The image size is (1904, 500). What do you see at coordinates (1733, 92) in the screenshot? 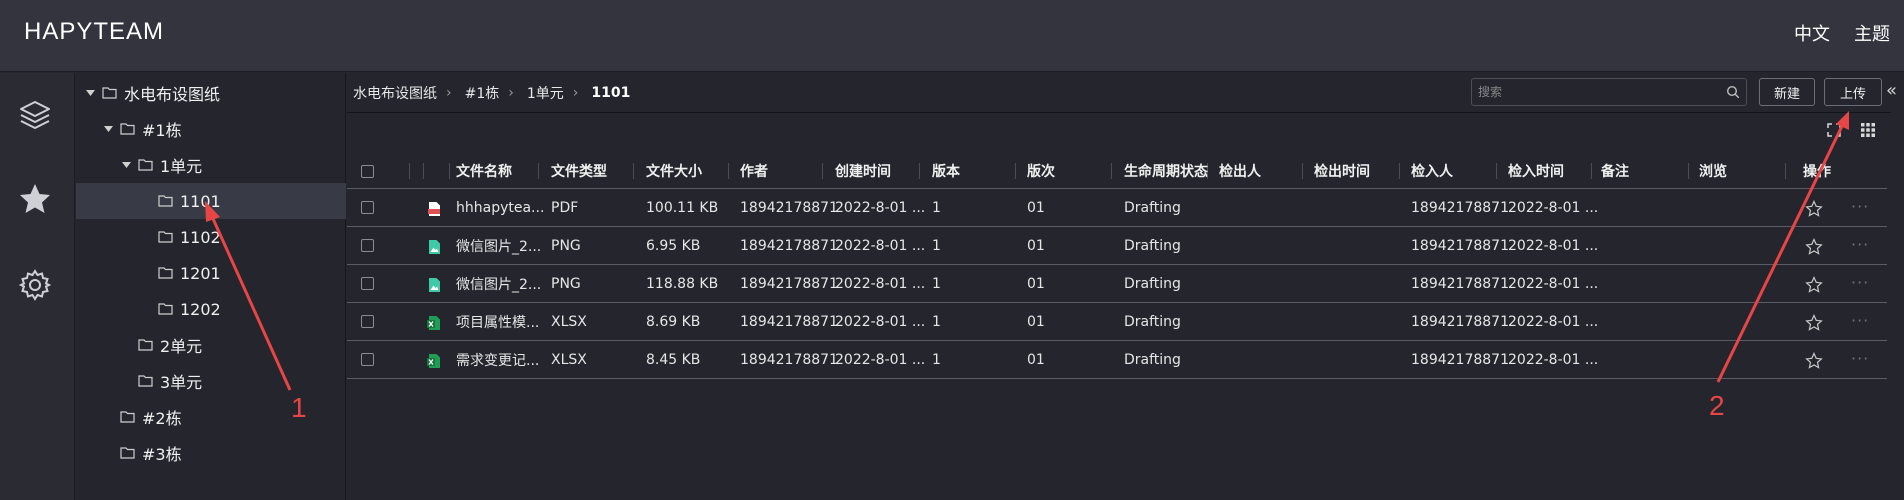
I see `search-icon` at bounding box center [1733, 92].